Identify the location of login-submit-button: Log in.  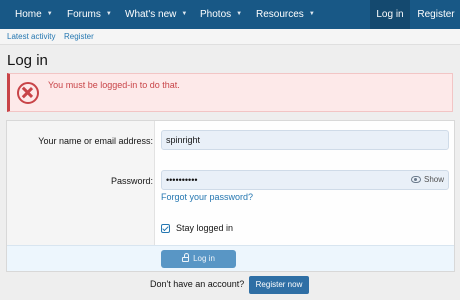
(198, 259).